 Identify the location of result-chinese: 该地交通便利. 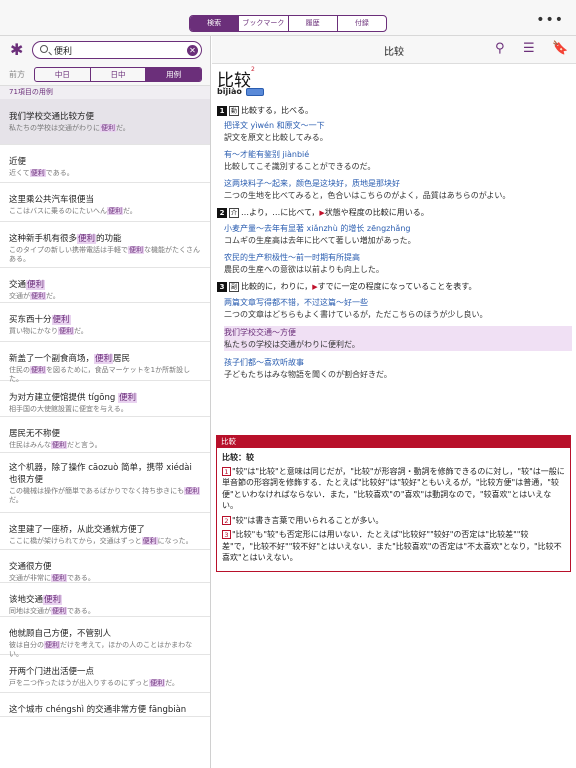
(36, 600).